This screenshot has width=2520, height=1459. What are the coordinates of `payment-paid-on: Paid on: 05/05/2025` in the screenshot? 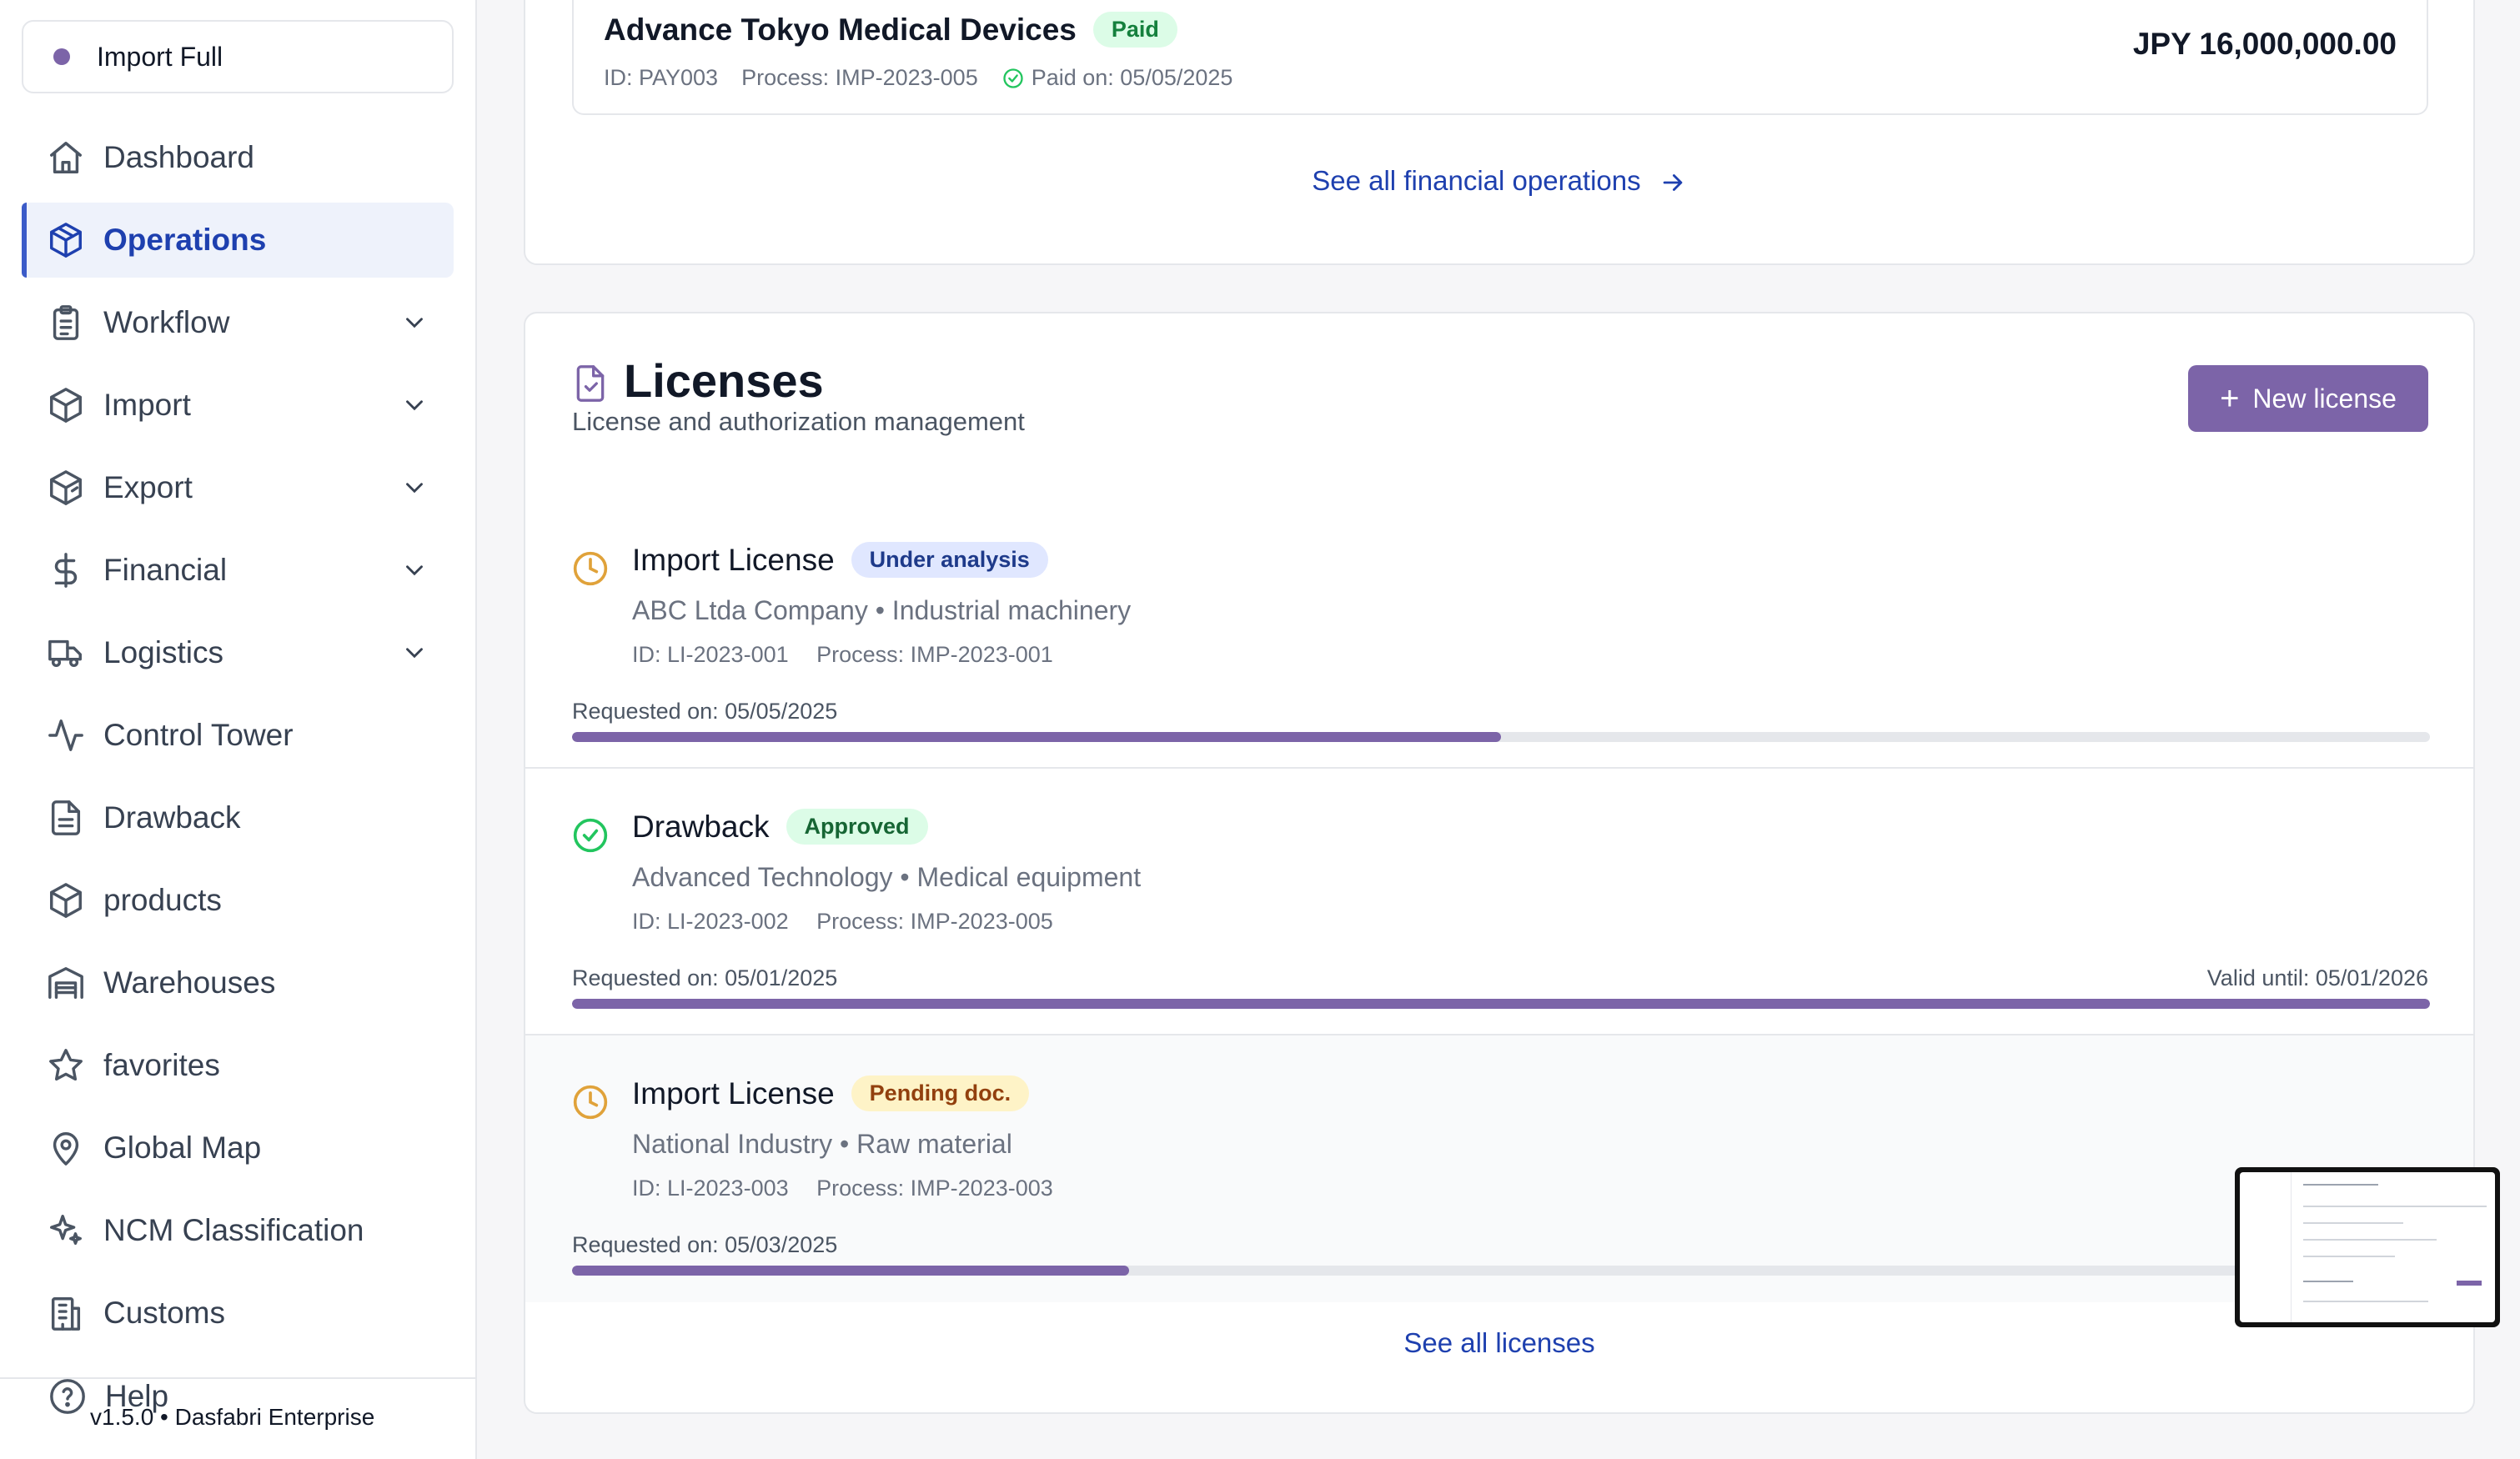 It's located at (1129, 78).